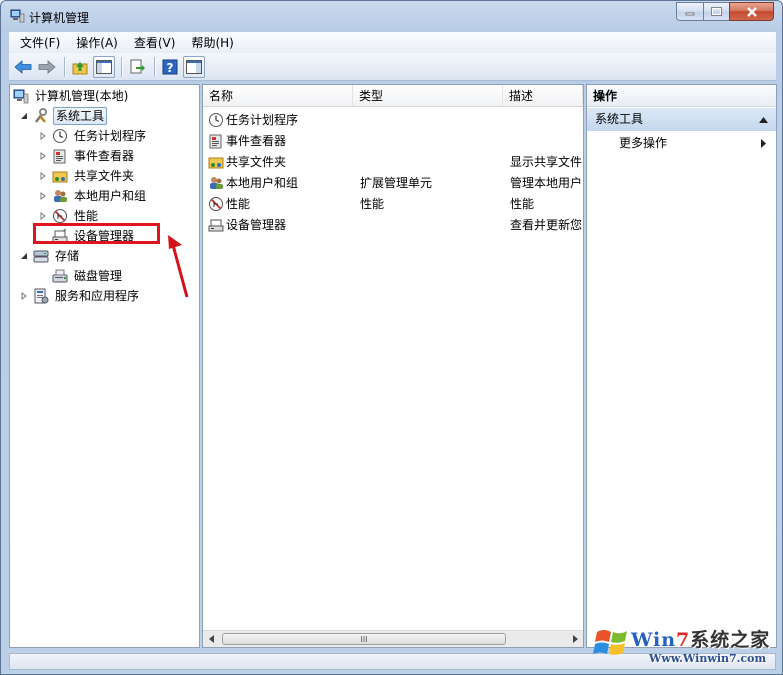 The height and width of the screenshot is (675, 783). Describe the element at coordinates (619, 119) in the screenshot. I see `actions-section-label: 系统工具` at that location.